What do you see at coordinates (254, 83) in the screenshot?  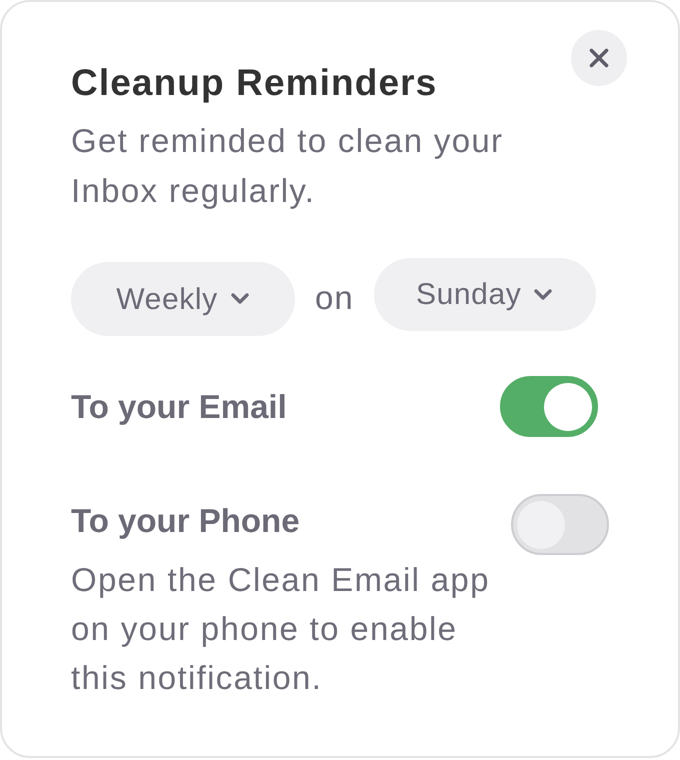 I see `dialog-title: Cleanup Reminders` at bounding box center [254, 83].